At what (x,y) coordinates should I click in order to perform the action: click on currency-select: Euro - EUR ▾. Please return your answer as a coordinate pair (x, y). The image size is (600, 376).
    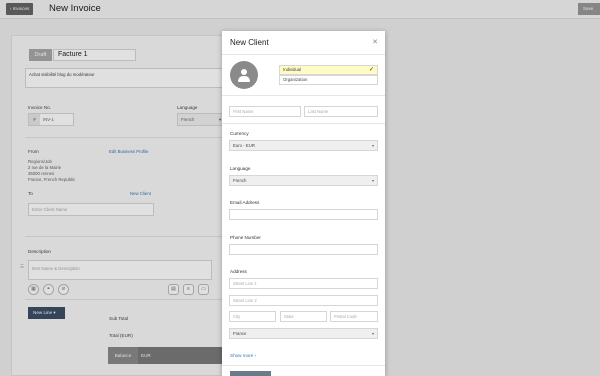
    Looking at the image, I should click on (303, 145).